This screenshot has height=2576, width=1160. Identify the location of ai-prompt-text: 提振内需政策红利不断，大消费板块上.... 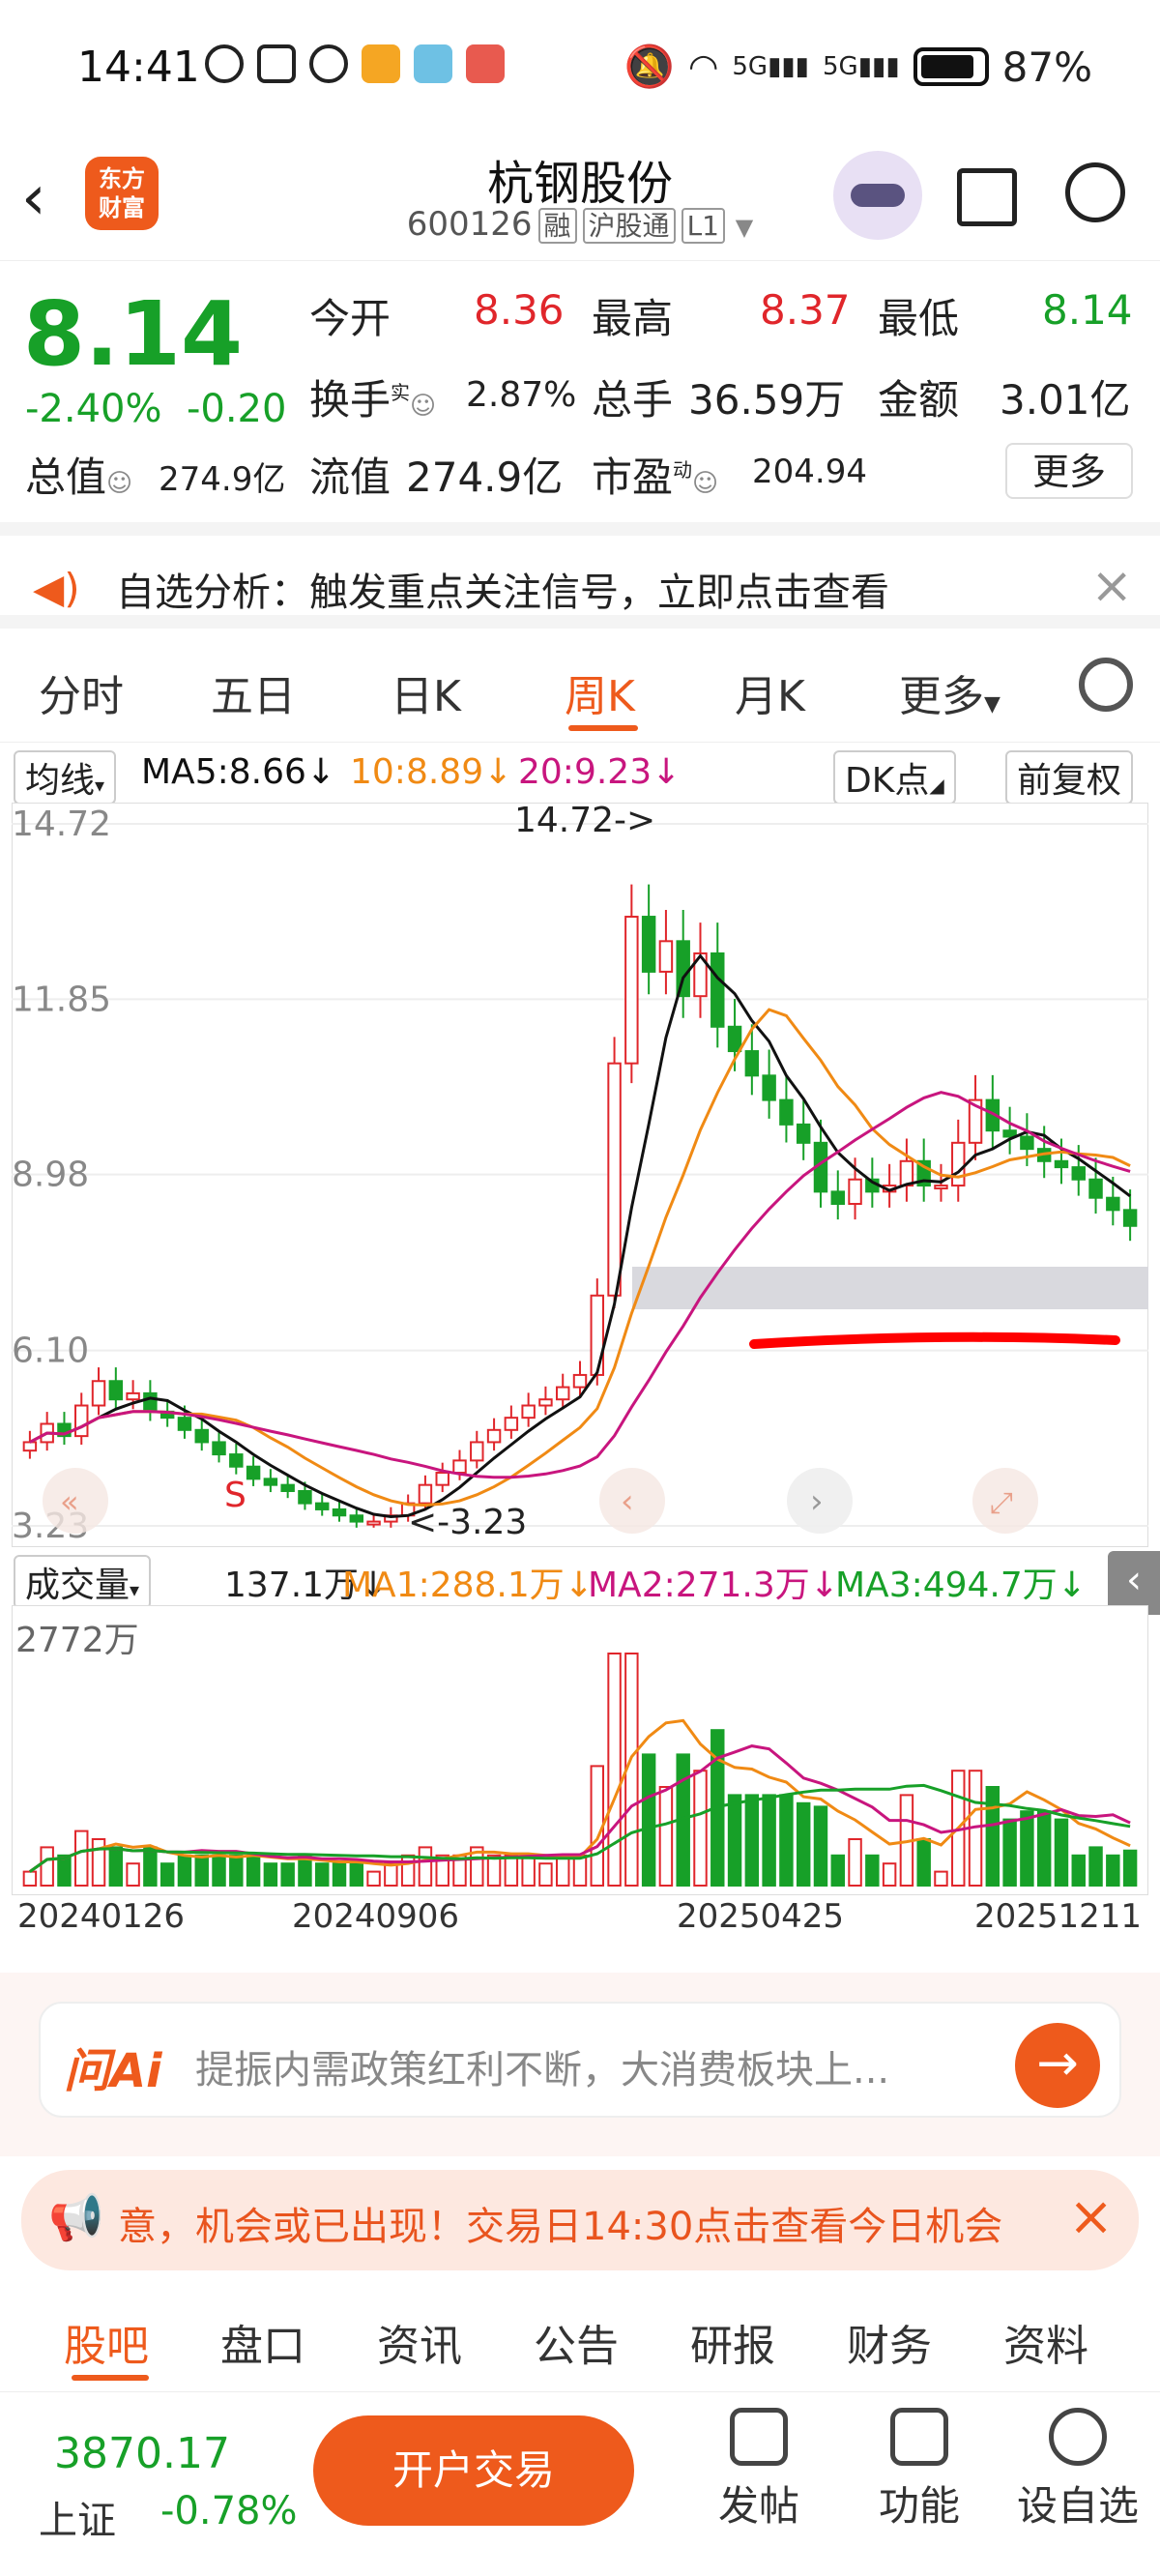
(606, 2066).